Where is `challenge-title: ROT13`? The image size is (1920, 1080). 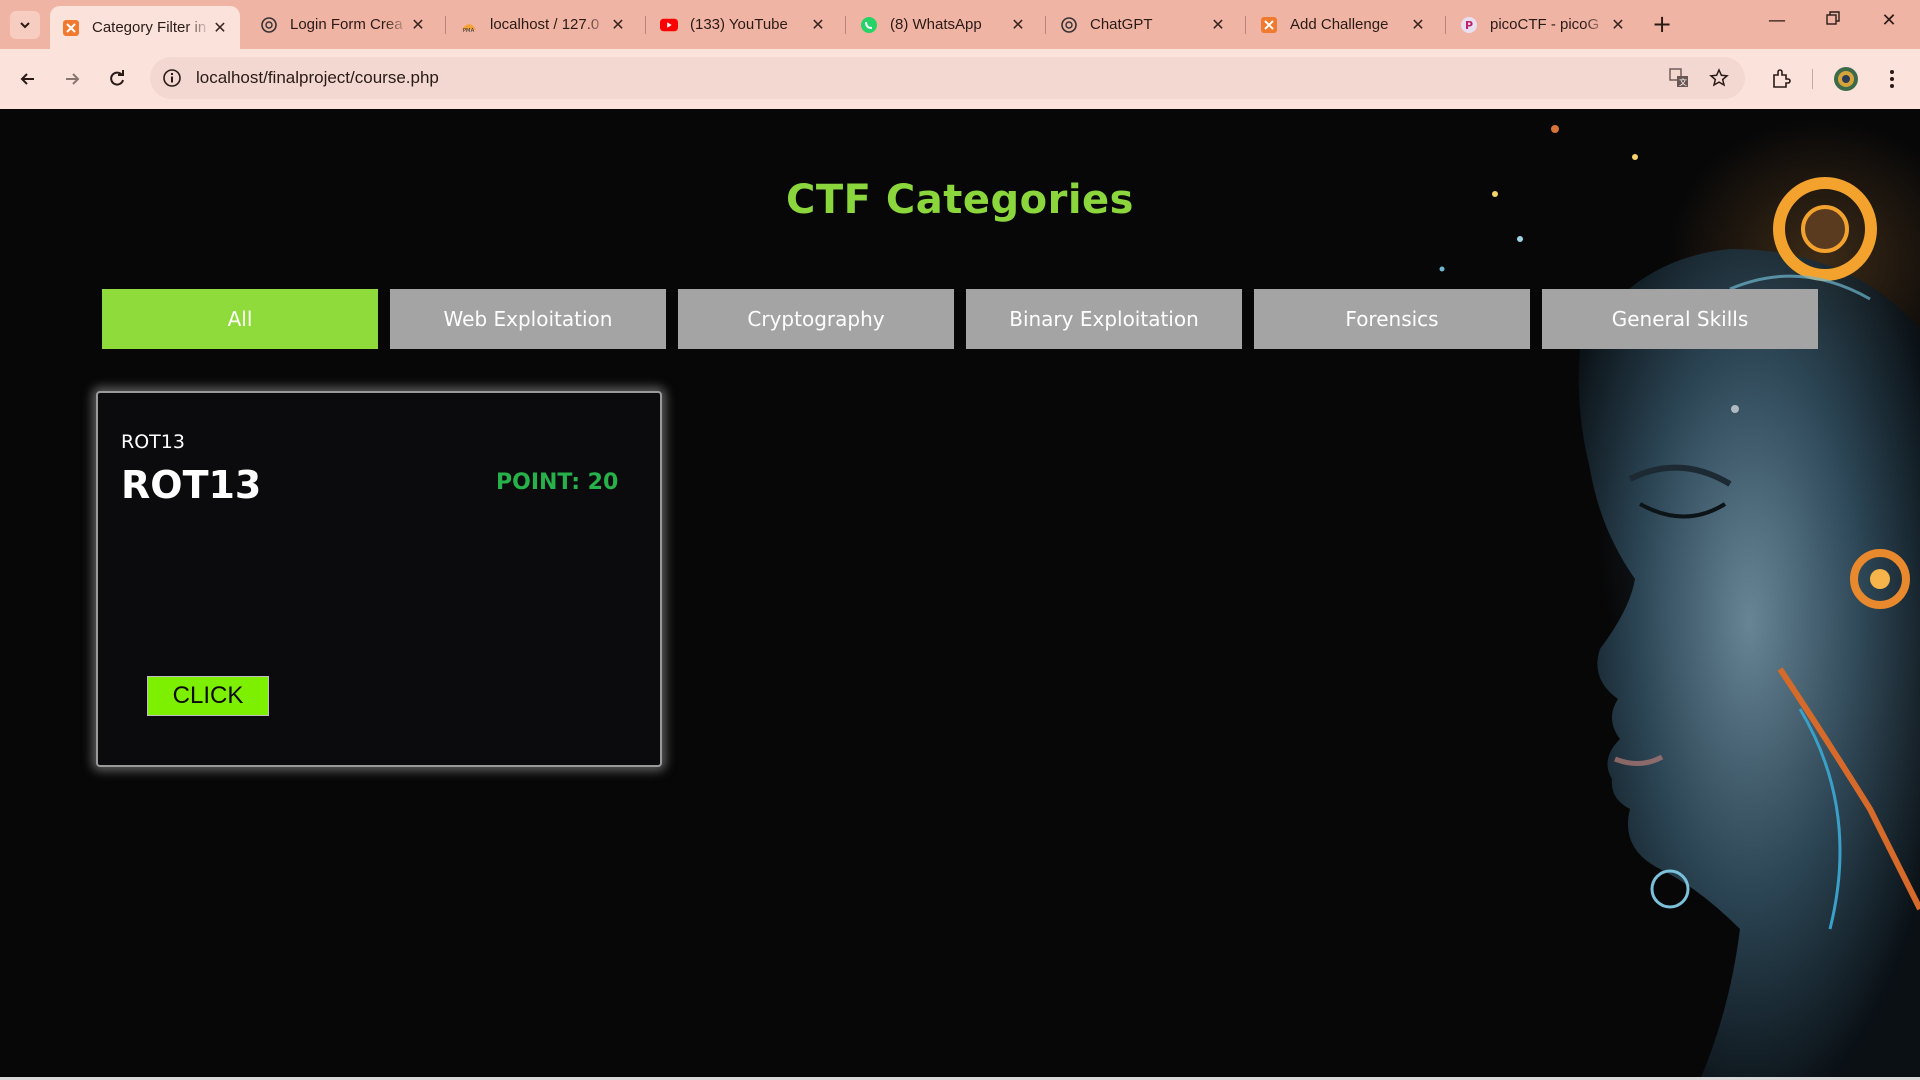 challenge-title: ROT13 is located at coordinates (191, 485).